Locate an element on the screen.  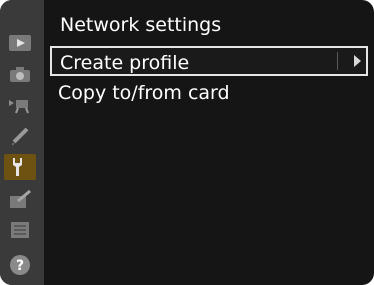
retouch-tab is located at coordinates (20, 199).